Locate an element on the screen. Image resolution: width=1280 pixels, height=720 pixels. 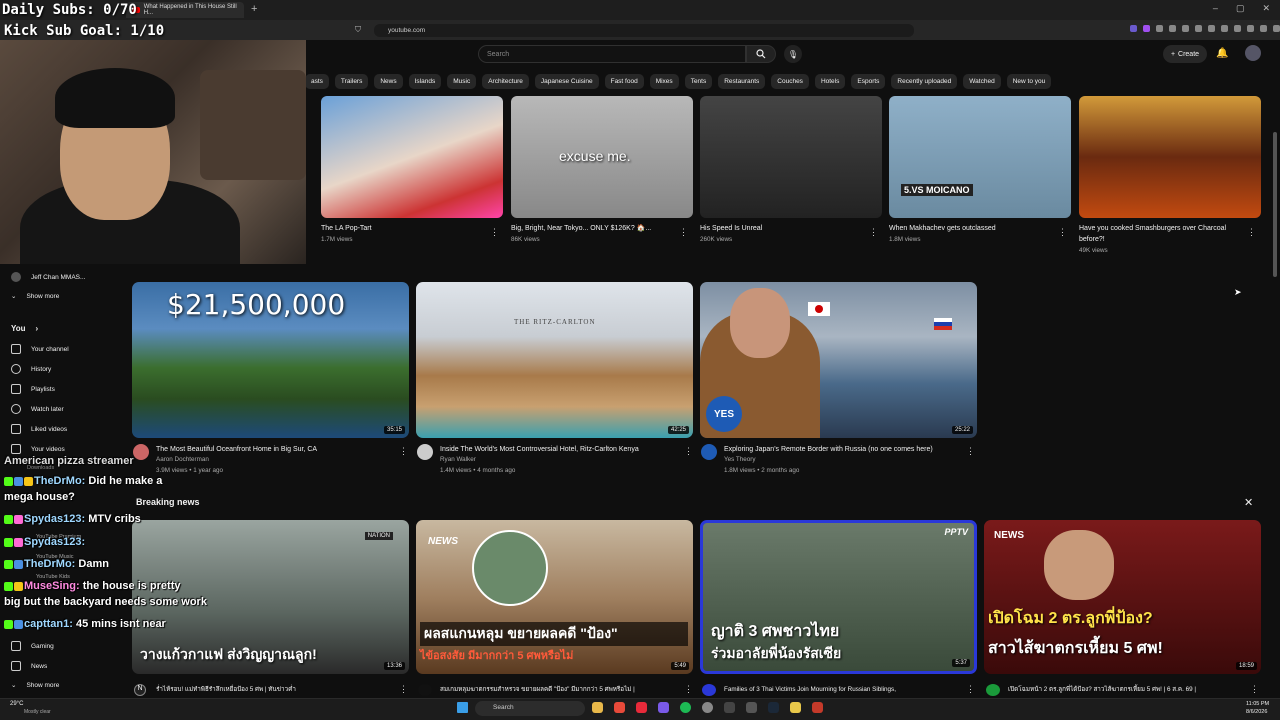
chip: New to you is located at coordinates (1029, 81).